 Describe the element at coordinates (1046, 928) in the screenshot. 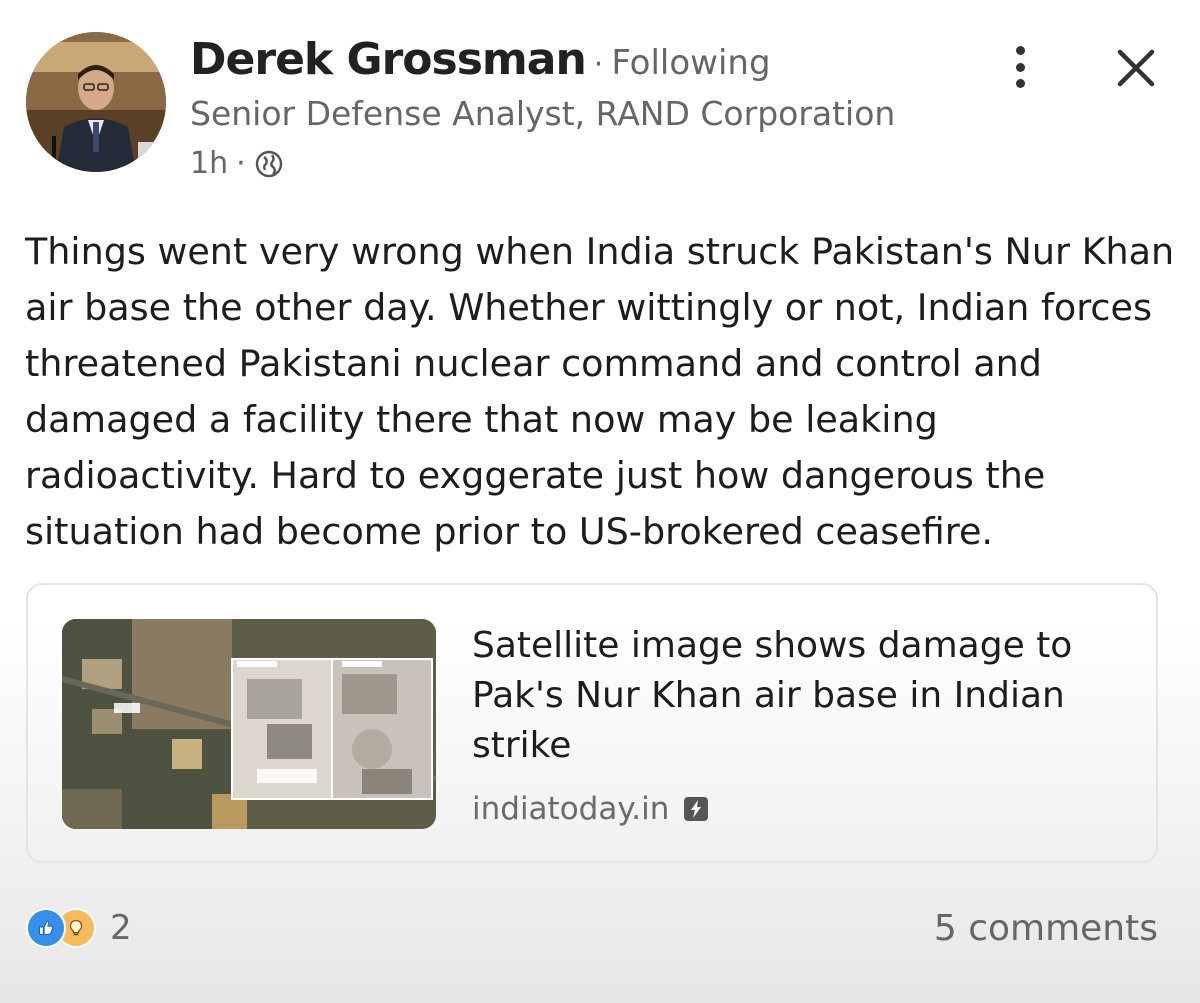

I see `comments-count: 5 comments` at that location.